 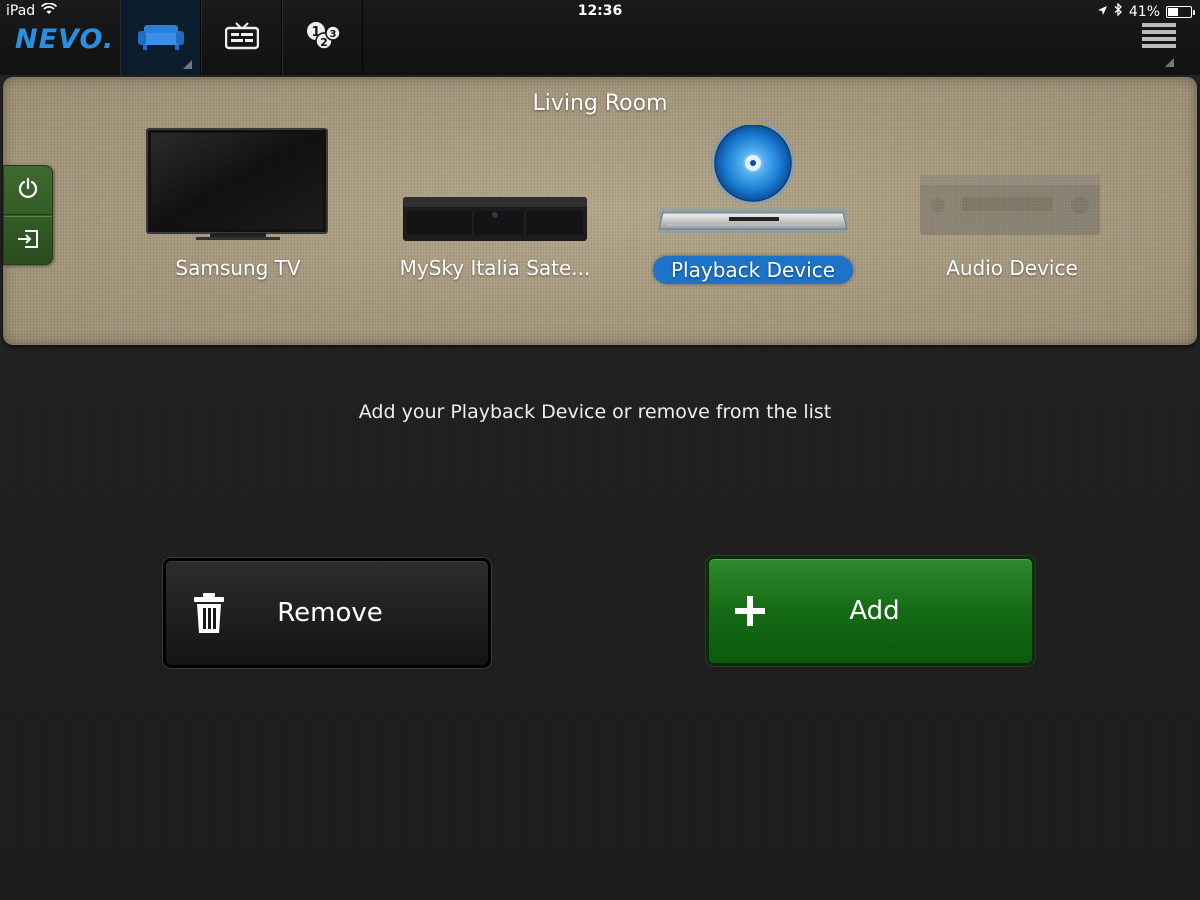 I want to click on device-samsung-tv: Samsung TV, so click(x=238, y=210).